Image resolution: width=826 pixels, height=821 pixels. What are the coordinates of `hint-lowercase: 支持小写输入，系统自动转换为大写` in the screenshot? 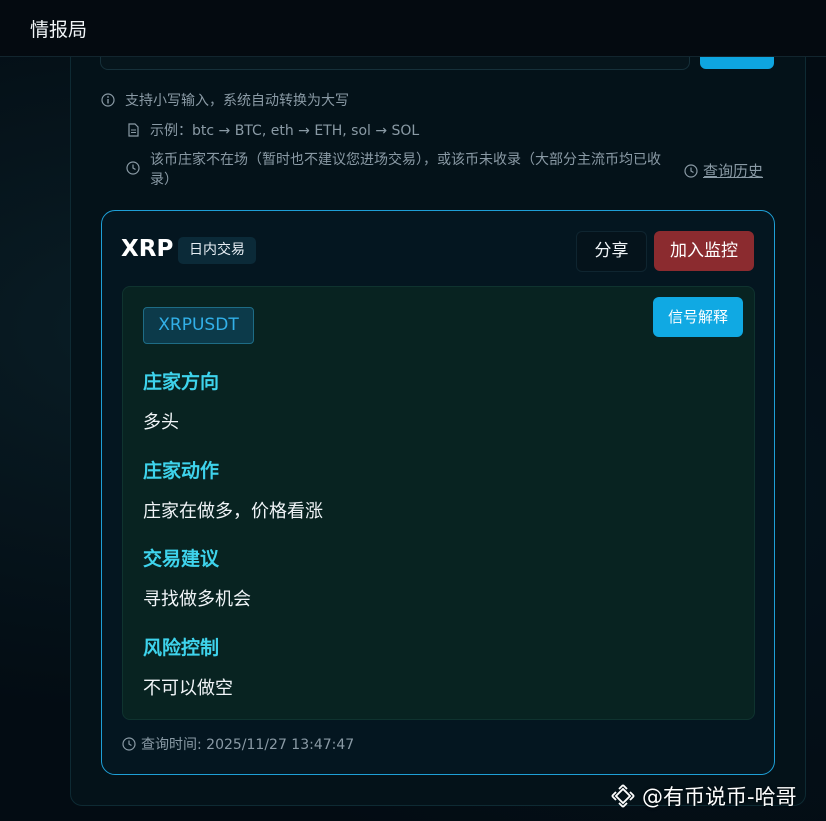 It's located at (225, 100).